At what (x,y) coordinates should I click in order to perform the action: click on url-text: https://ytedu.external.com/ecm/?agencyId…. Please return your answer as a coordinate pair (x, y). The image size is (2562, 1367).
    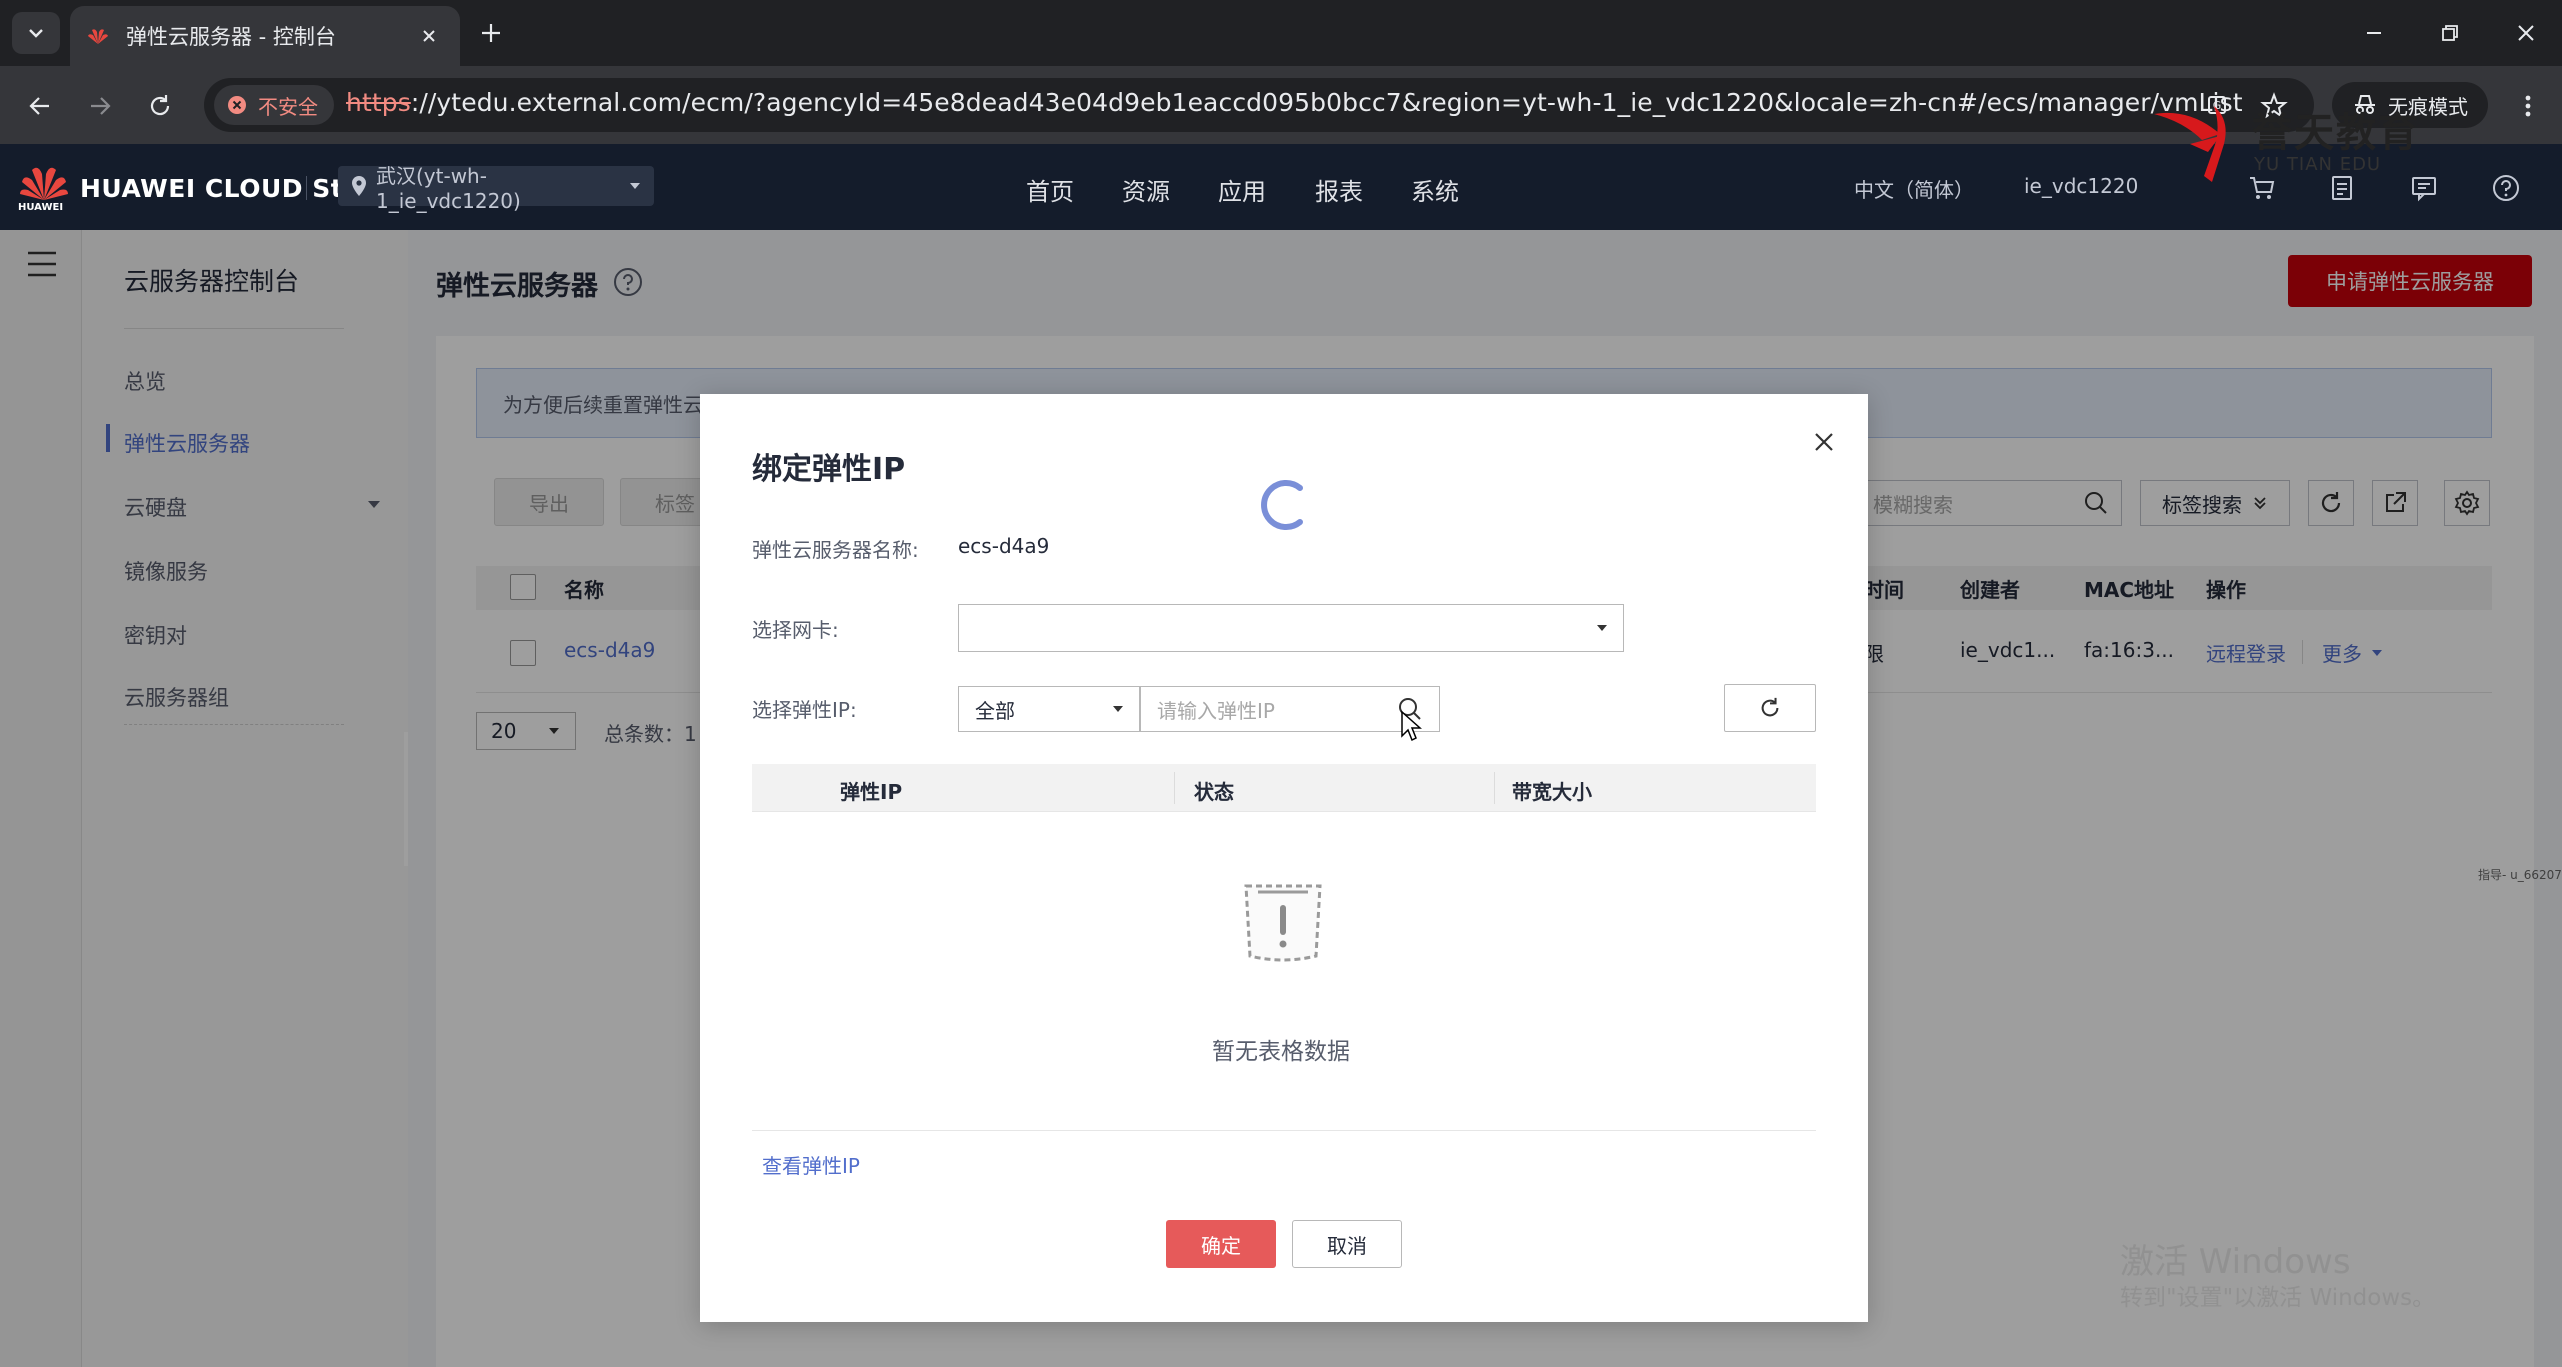
    Looking at the image, I should click on (1294, 102).